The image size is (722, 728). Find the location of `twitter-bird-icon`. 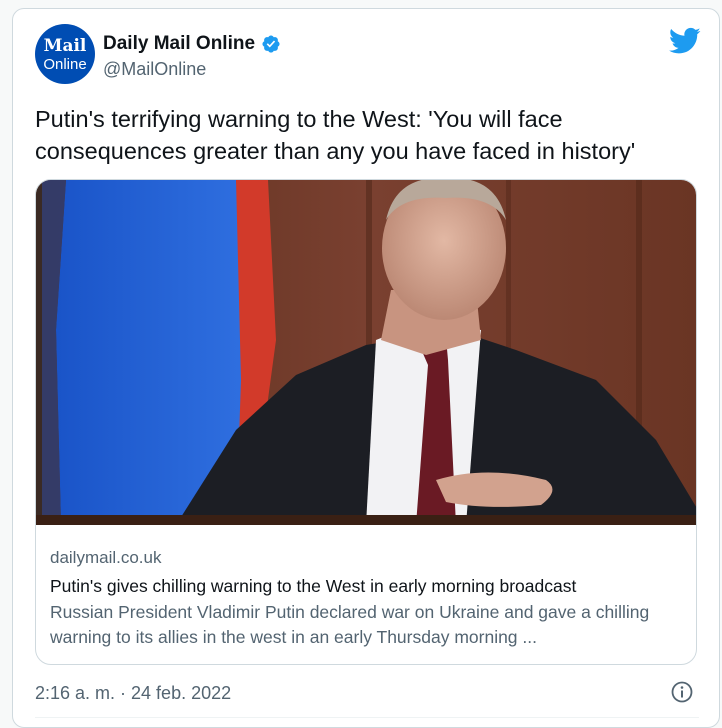

twitter-bird-icon is located at coordinates (685, 41).